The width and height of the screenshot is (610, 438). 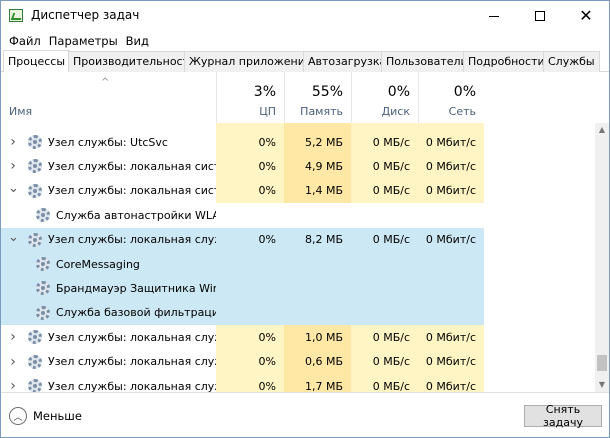 What do you see at coordinates (18, 416) in the screenshot?
I see `chevron-up-circle-icon: ︿` at bounding box center [18, 416].